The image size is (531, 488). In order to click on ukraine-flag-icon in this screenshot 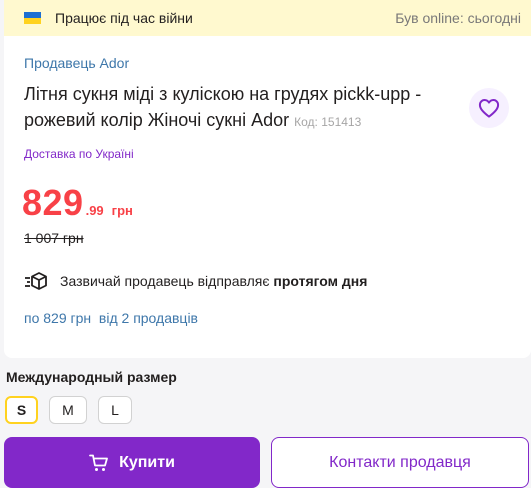, I will do `click(32, 18)`.